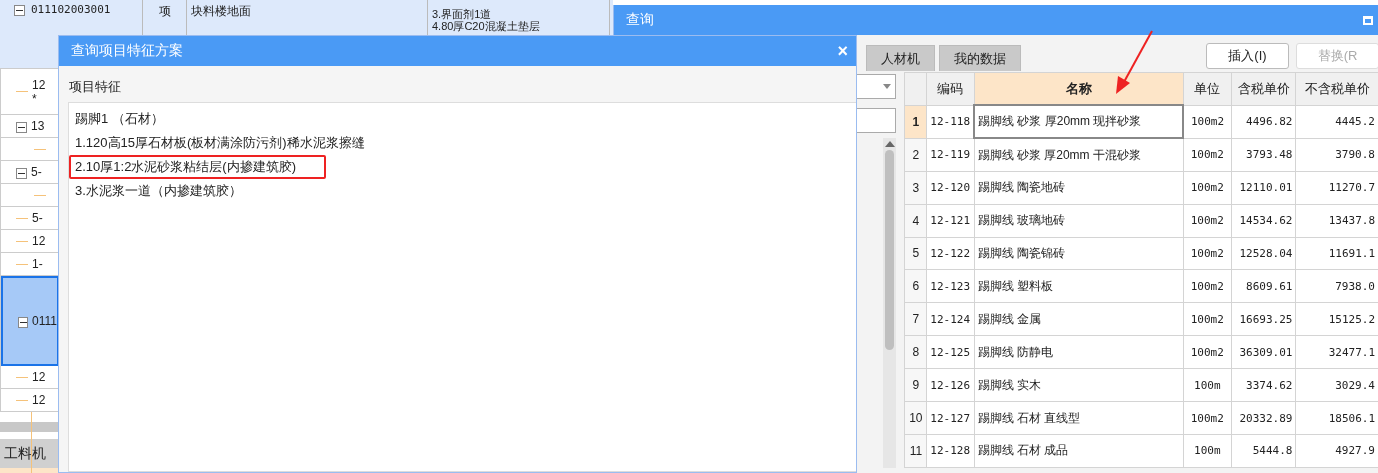 The width and height of the screenshot is (1378, 473). What do you see at coordinates (1263, 122) in the screenshot?
I see `table-cell: 4496.82` at bounding box center [1263, 122].